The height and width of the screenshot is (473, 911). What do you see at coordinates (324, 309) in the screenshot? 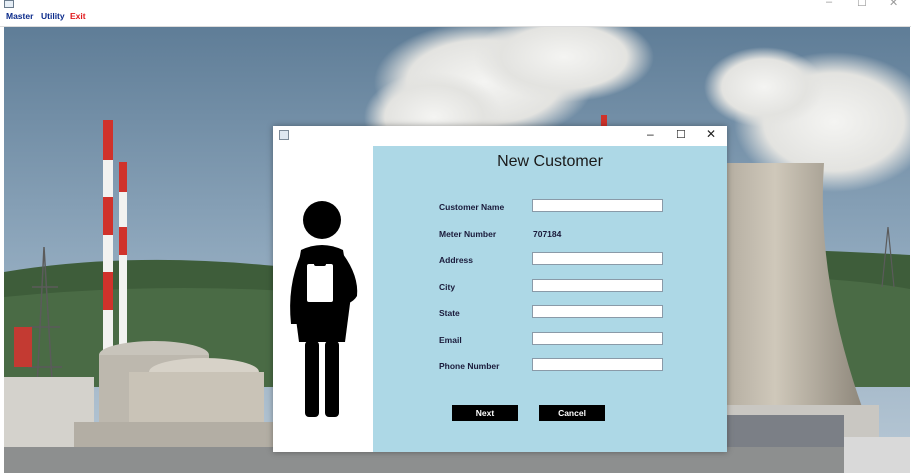
I see `person-with-clipboard-icon` at bounding box center [324, 309].